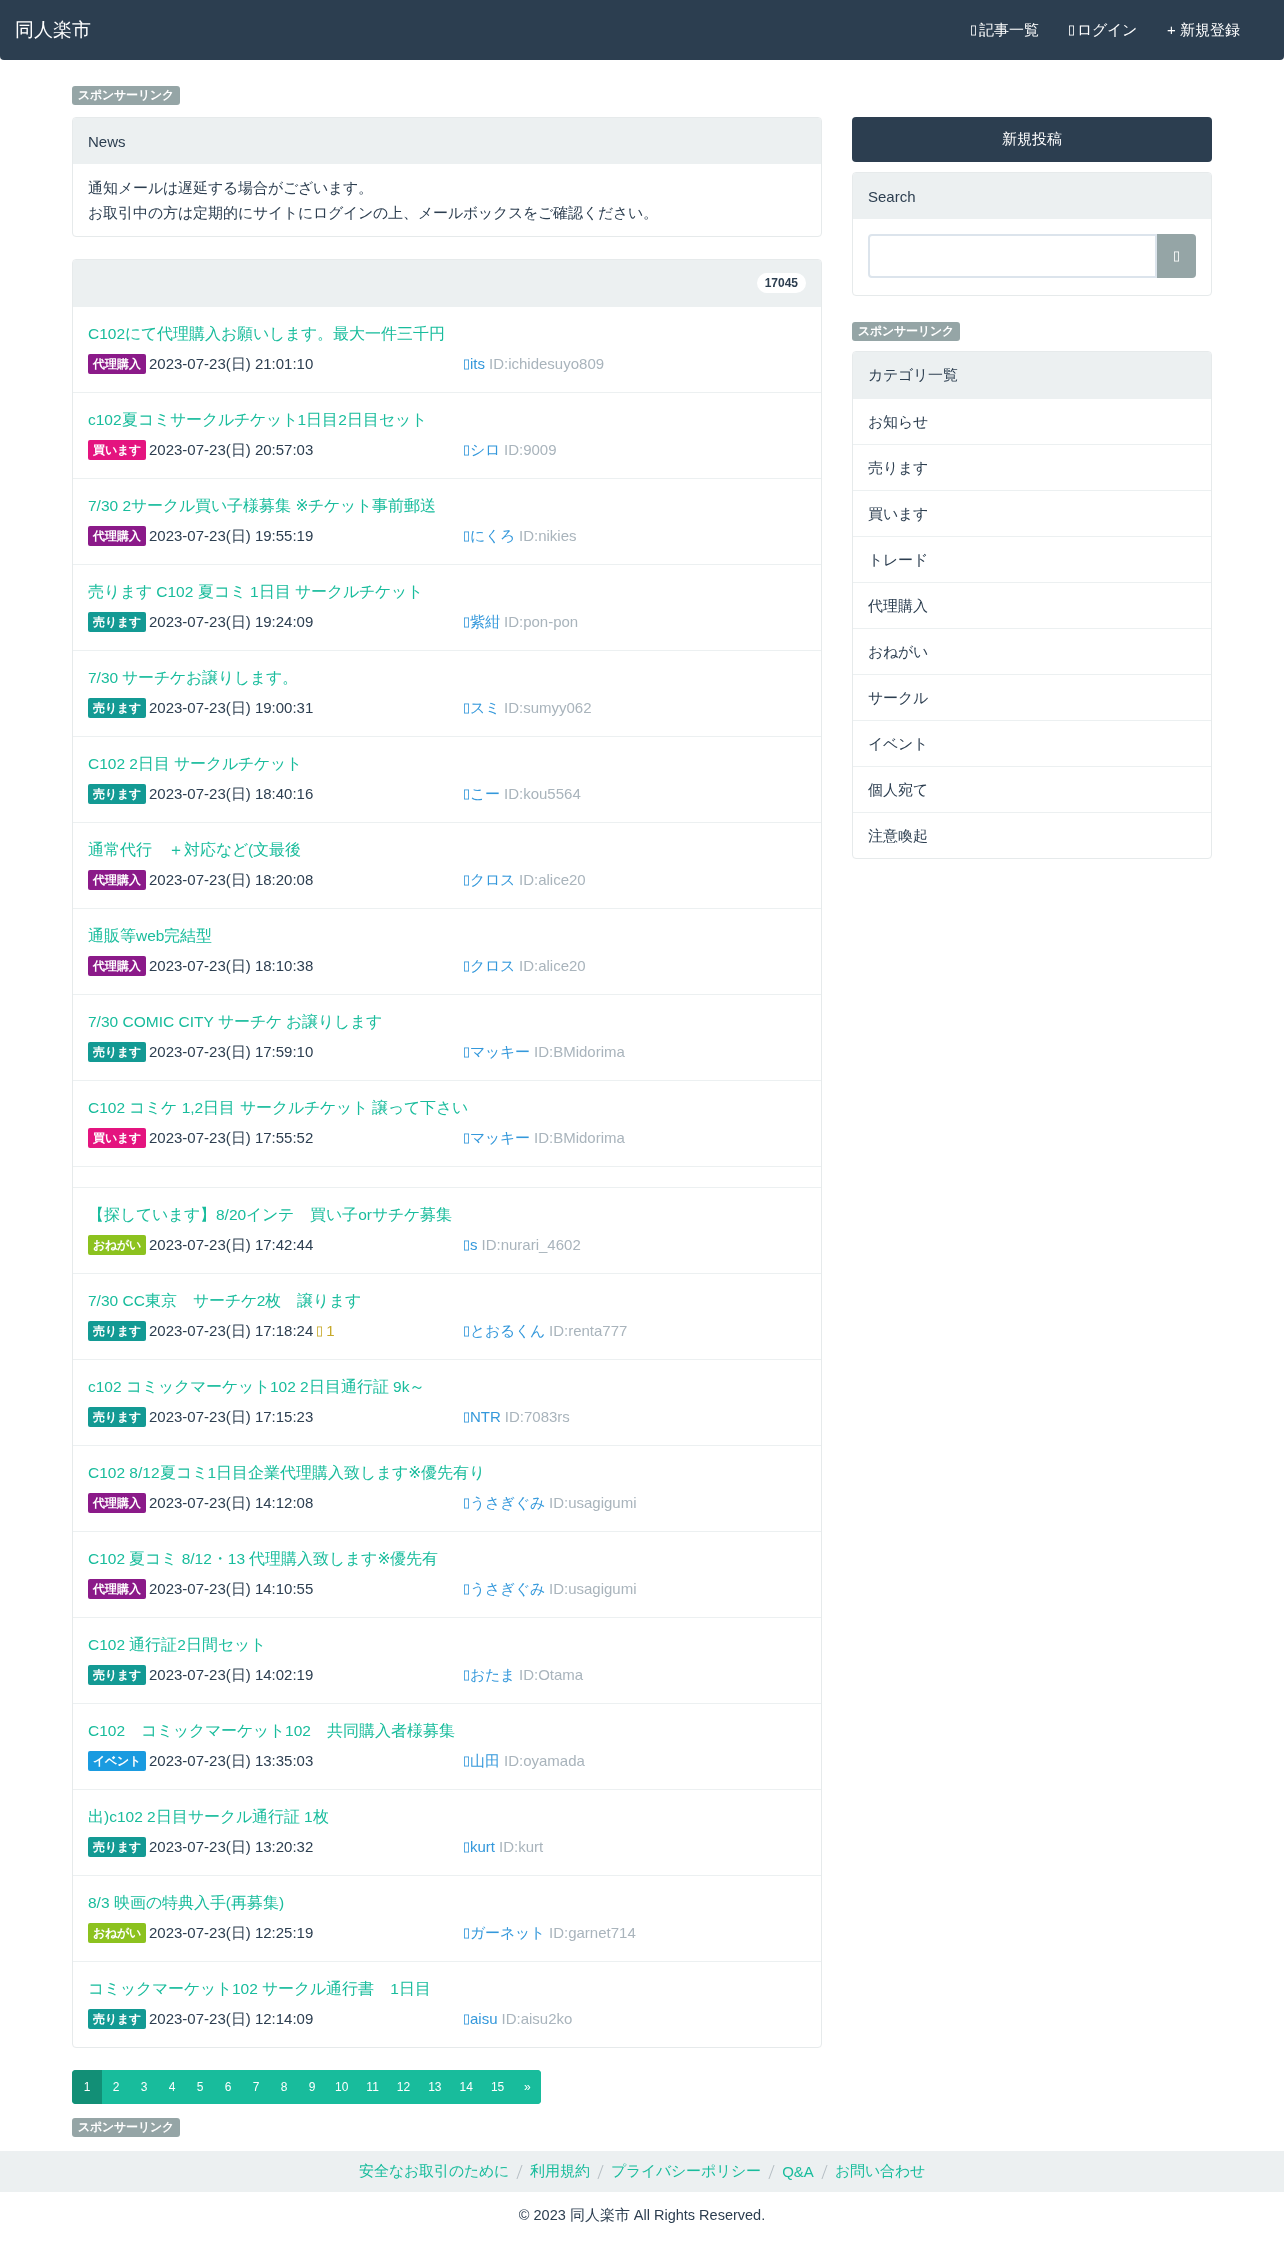 Image resolution: width=1284 pixels, height=2241 pixels. I want to click on category-tag: 買います, so click(117, 450).